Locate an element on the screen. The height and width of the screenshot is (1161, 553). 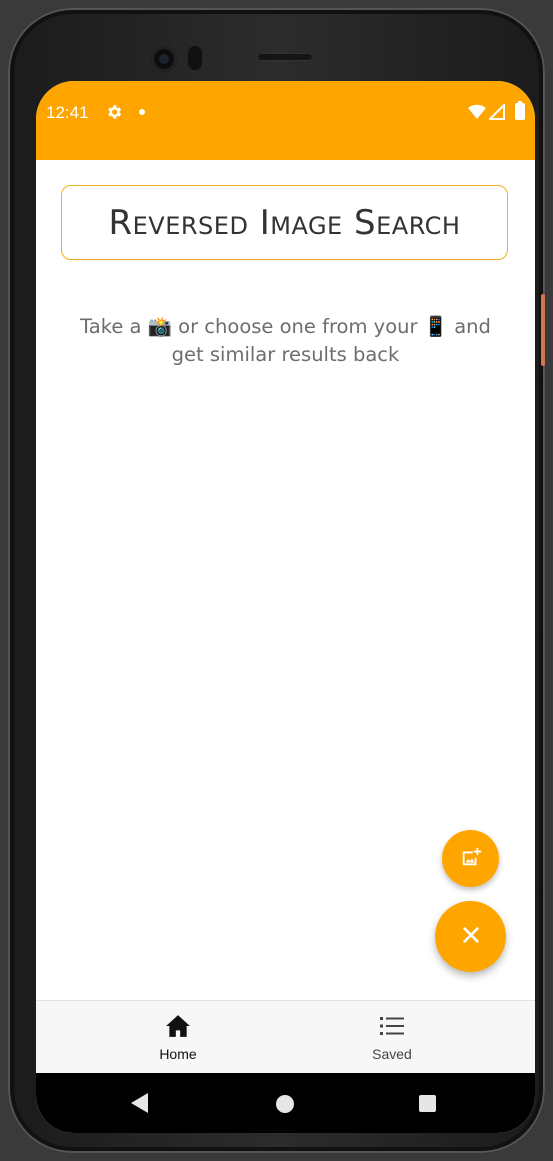
home-circle-icon is located at coordinates (285, 1104).